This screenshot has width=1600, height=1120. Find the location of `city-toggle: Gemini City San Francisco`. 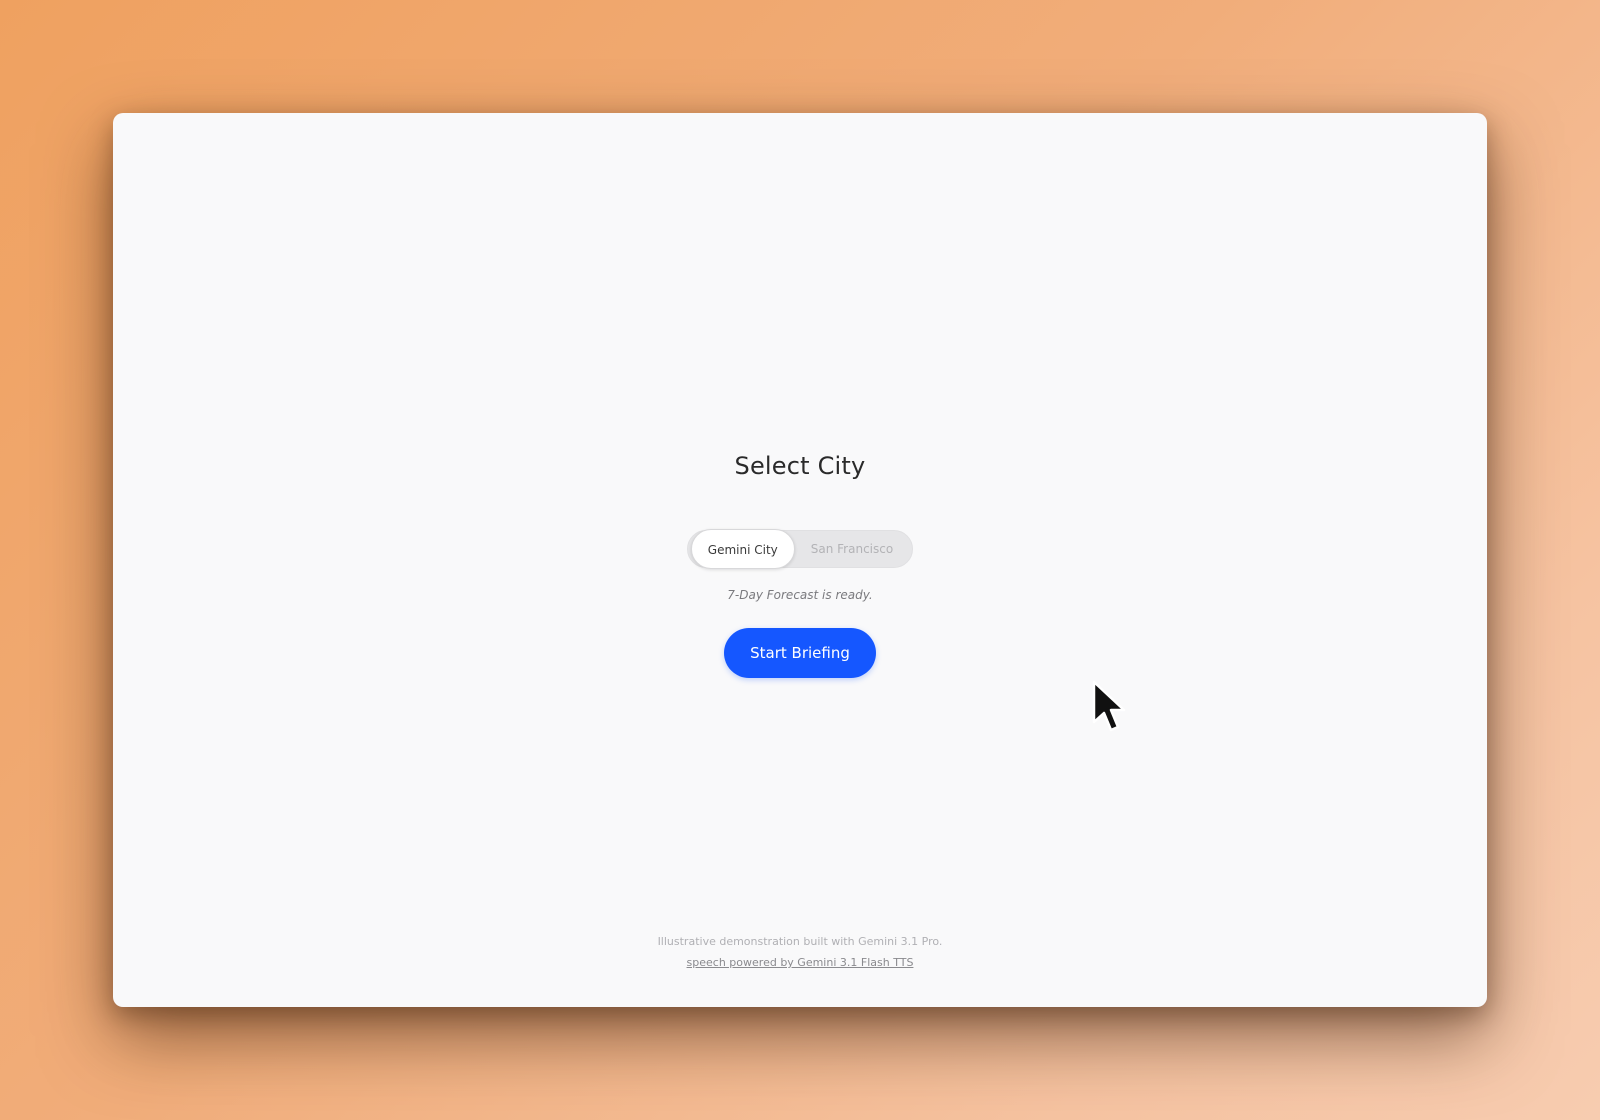

city-toggle: Gemini City San Francisco is located at coordinates (800, 549).